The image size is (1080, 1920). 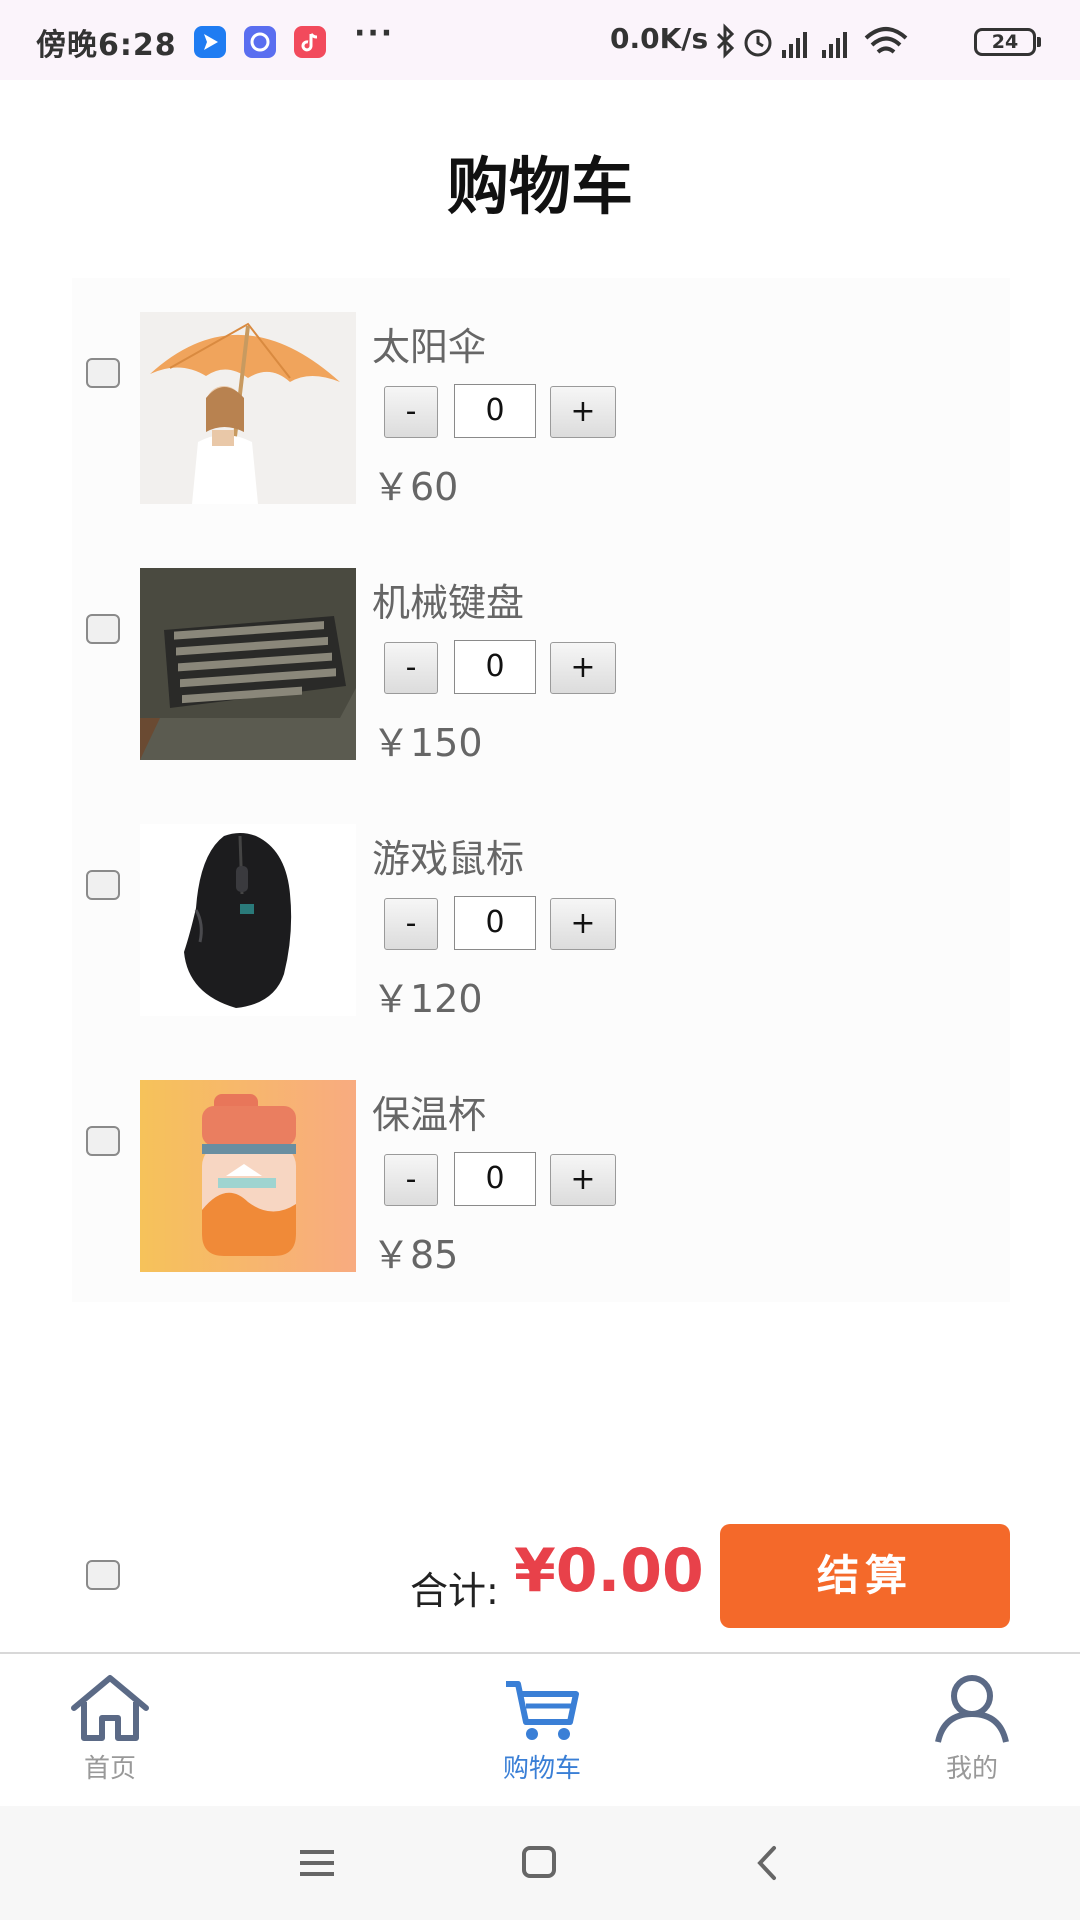 What do you see at coordinates (429, 1115) in the screenshot?
I see `item-name: 保温杯` at bounding box center [429, 1115].